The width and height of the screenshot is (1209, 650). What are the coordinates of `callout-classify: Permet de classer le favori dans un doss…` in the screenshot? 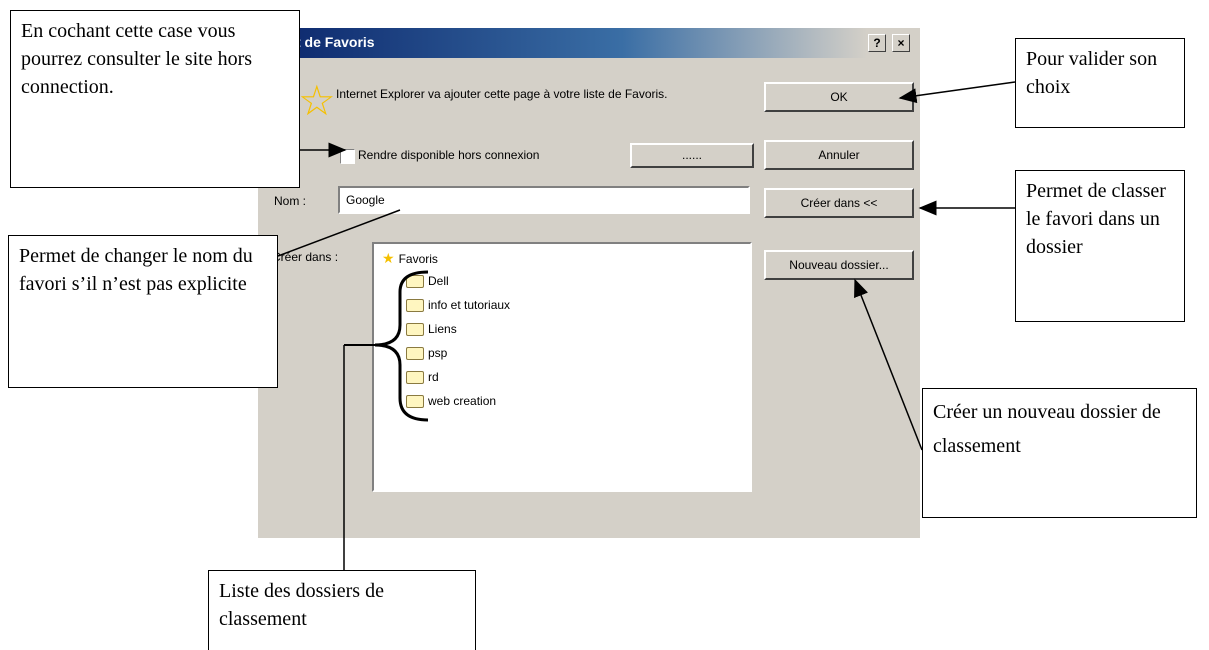 It's located at (1100, 246).